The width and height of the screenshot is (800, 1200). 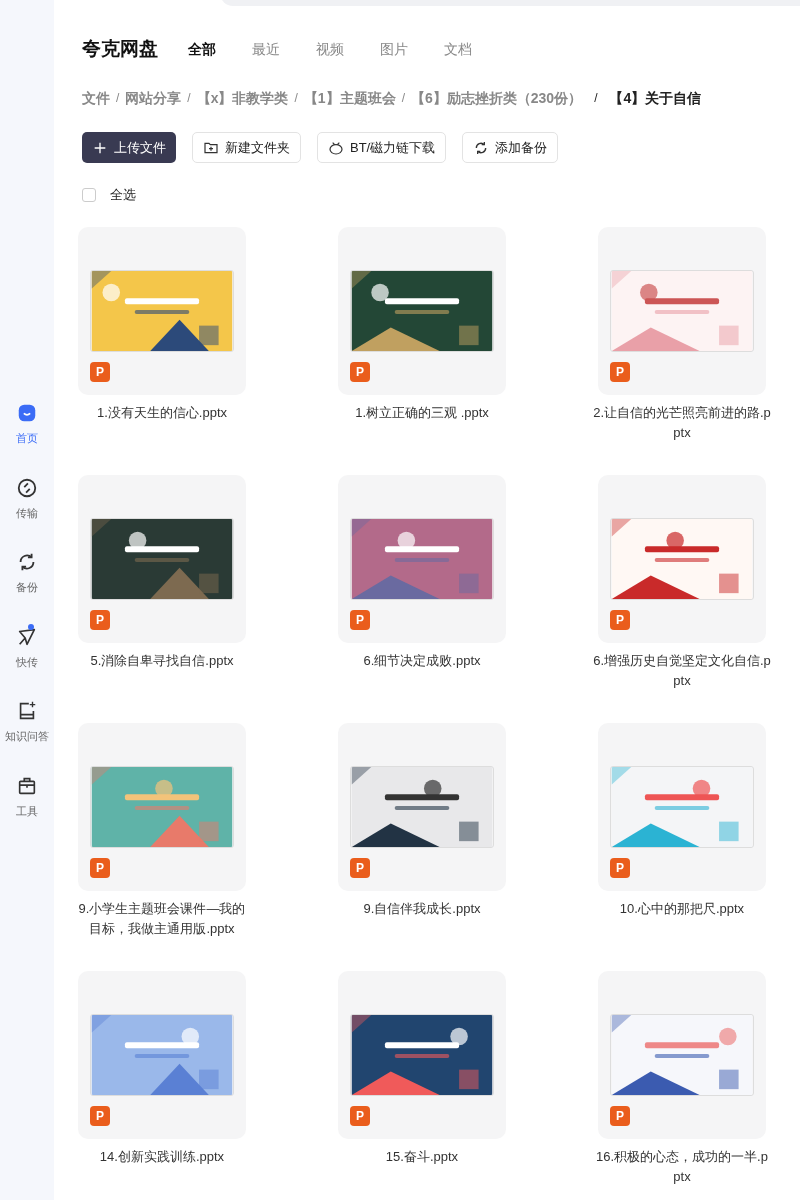 What do you see at coordinates (153, 98) in the screenshot?
I see `breadcrumb-link: 网站分享` at bounding box center [153, 98].